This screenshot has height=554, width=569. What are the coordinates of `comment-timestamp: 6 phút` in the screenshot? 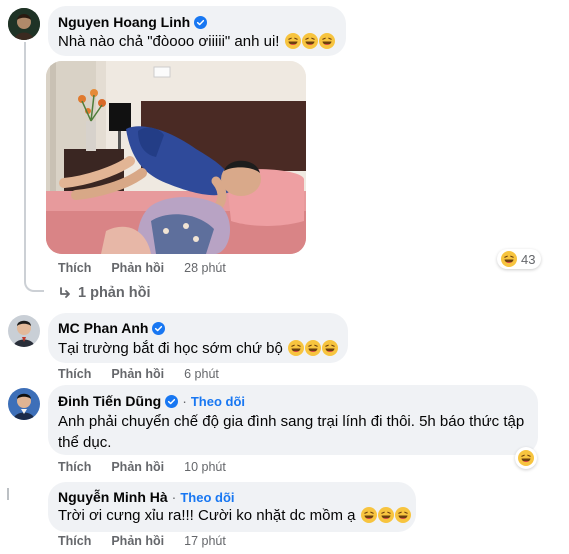 It's located at (201, 374).